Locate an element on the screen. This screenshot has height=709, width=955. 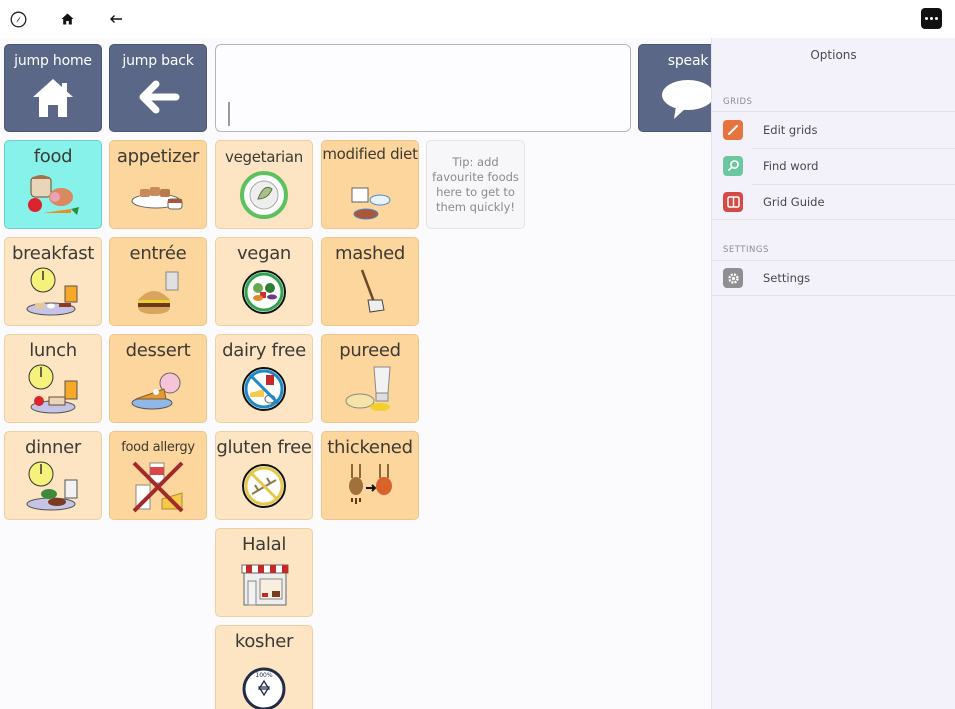
thickened-icon is located at coordinates (370, 484).